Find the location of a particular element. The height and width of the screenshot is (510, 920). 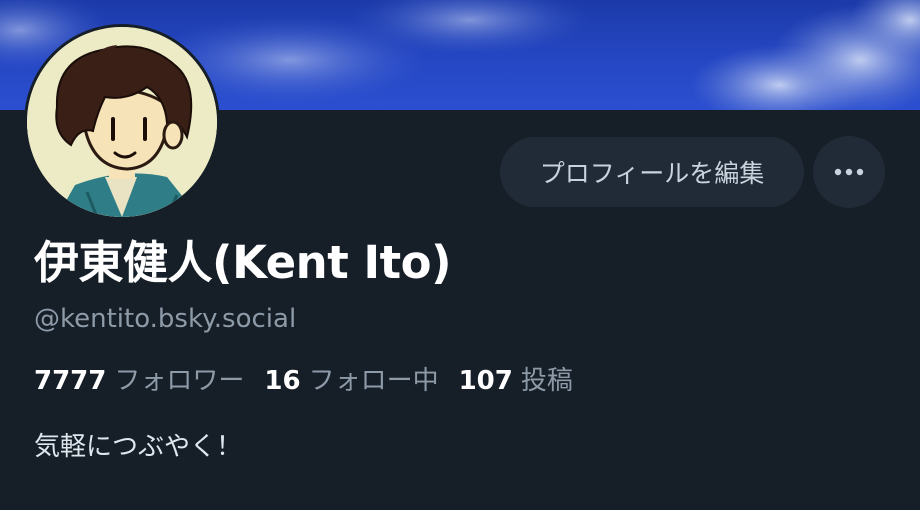

profile-handle: @kentito.bsky.social is located at coordinates (165, 319).